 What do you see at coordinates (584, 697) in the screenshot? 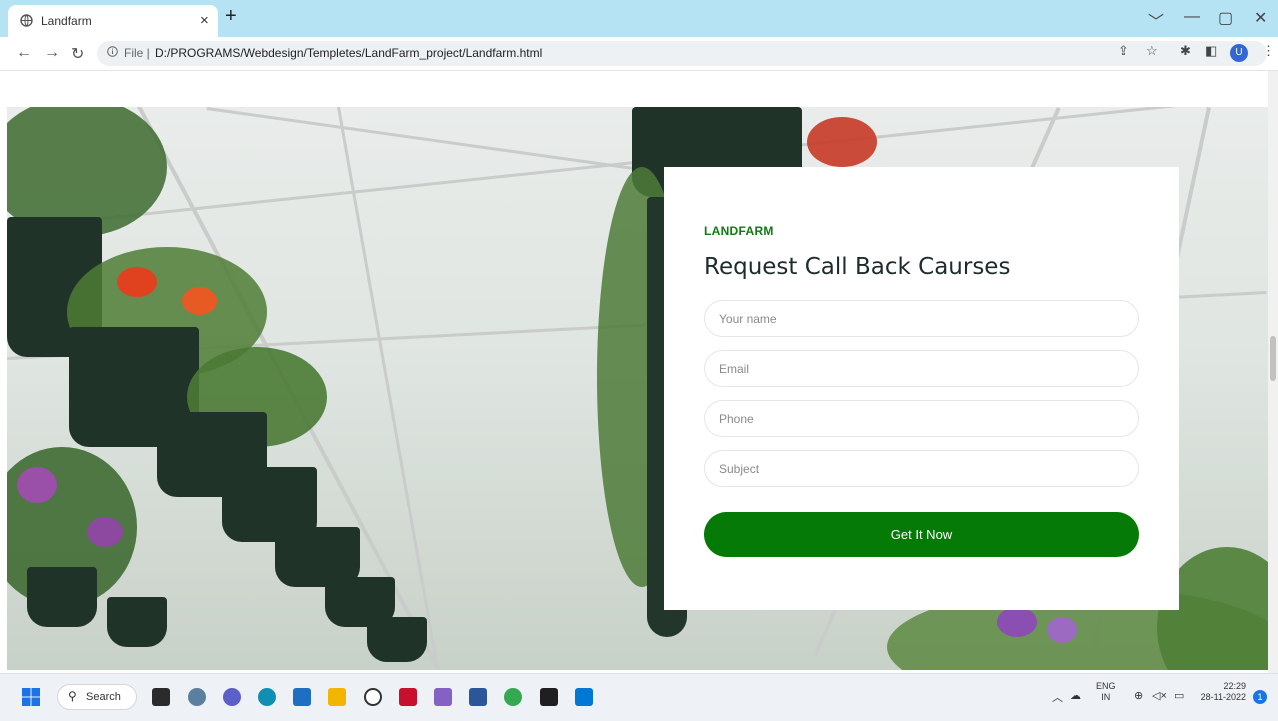
I see `vscode-icon` at bounding box center [584, 697].